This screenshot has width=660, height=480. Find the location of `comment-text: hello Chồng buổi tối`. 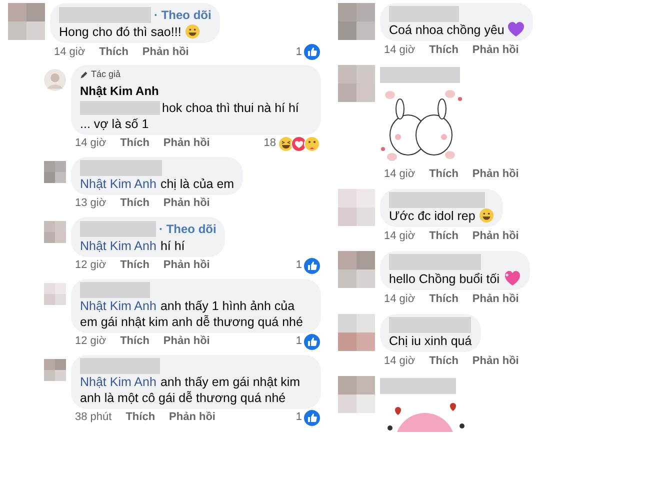

comment-text: hello Chồng buổi tối is located at coordinates (454, 278).